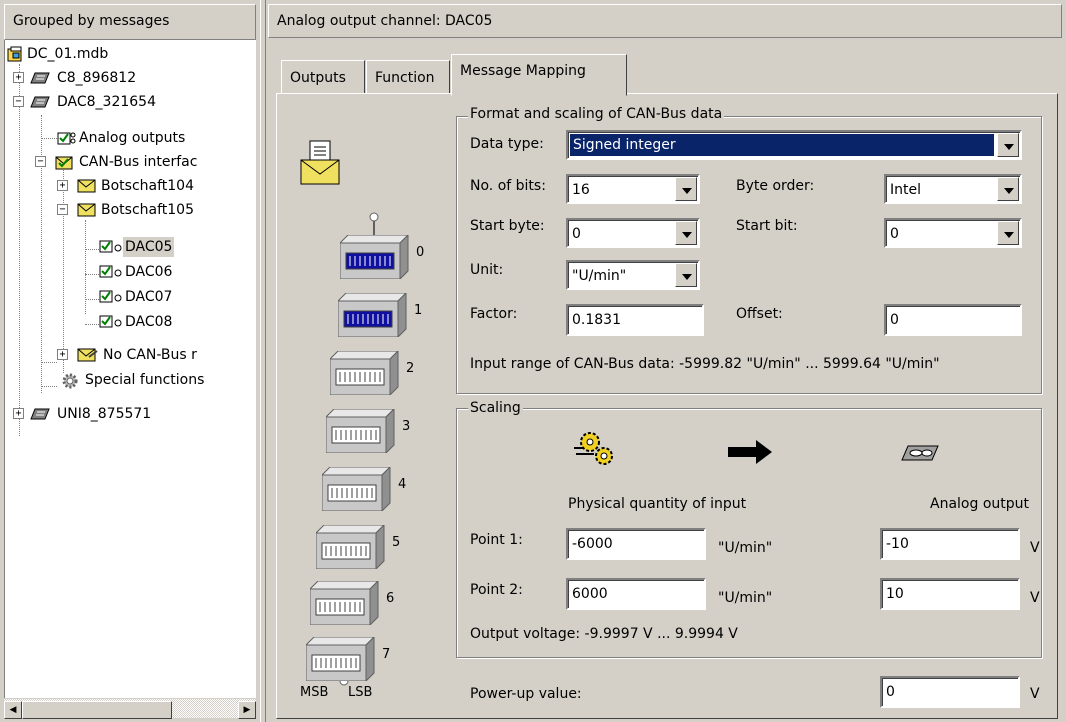 The width and height of the screenshot is (1066, 722). Describe the element at coordinates (408, 77) in the screenshot. I see `tab-function: Function` at that location.